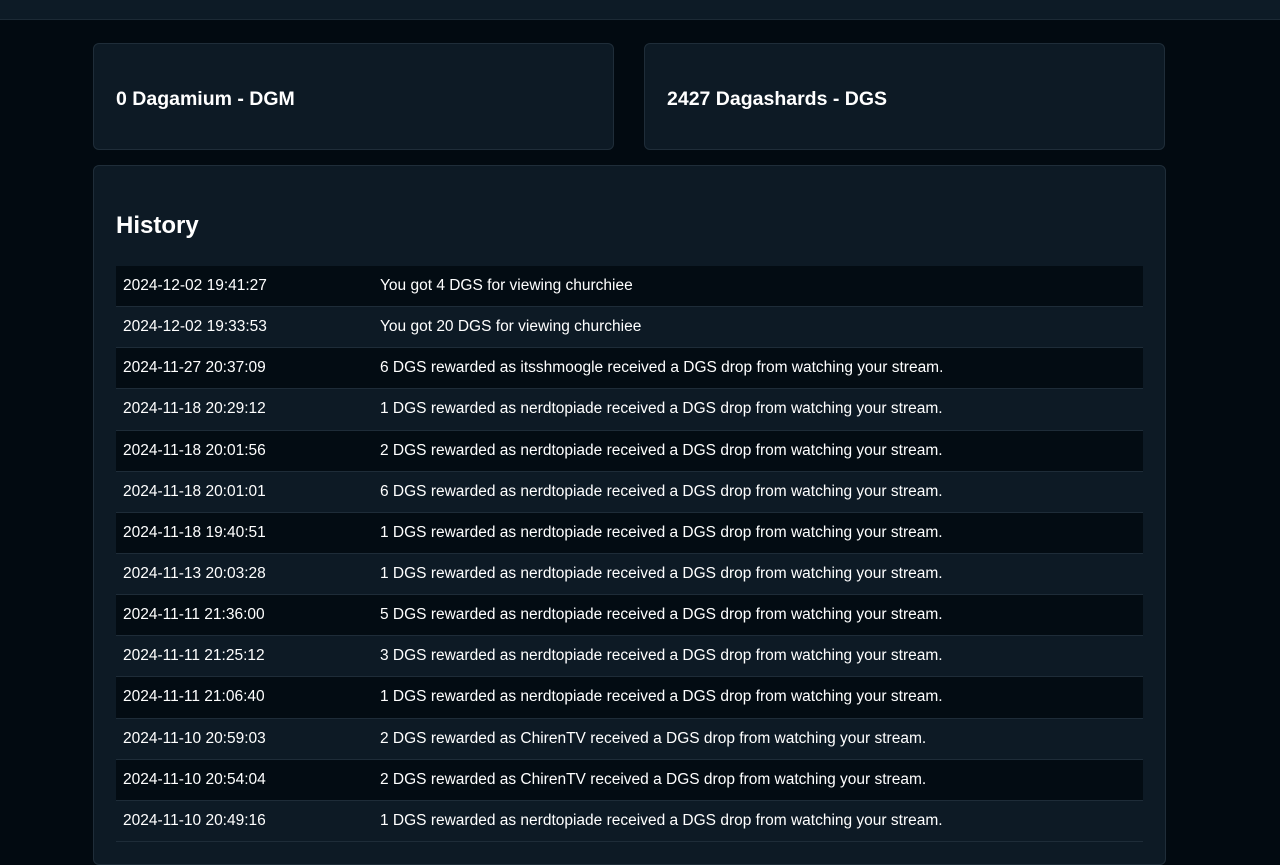  Describe the element at coordinates (194, 573) in the screenshot. I see `row-date: 2024-11-13 20:03:28` at that location.